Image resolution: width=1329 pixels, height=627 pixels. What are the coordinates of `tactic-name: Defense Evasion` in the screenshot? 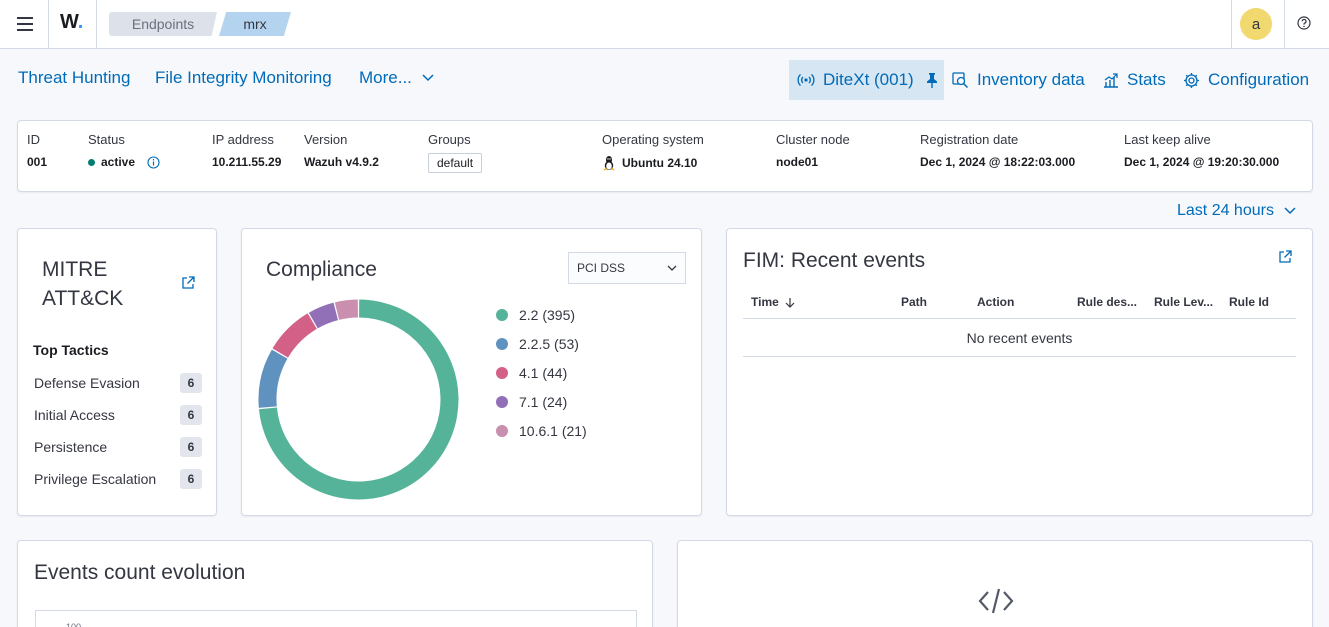 It's located at (87, 383).